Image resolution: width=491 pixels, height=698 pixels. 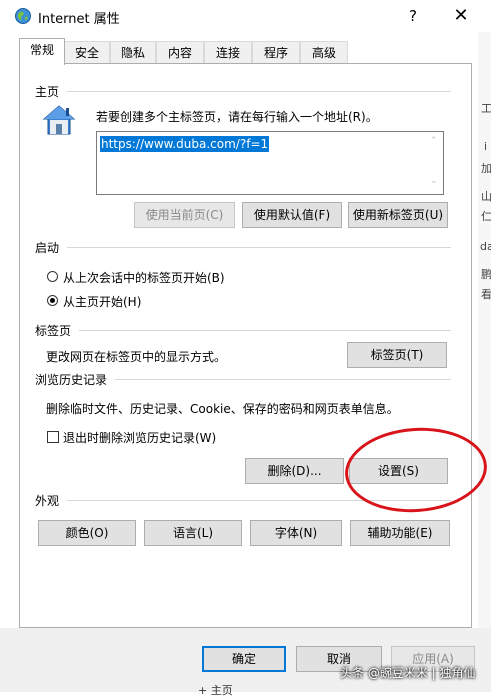 What do you see at coordinates (237, 117) in the screenshot?
I see `homepage-instruction: 若要创建多个主标签页，请在每行输入一个地址(R)。` at bounding box center [237, 117].